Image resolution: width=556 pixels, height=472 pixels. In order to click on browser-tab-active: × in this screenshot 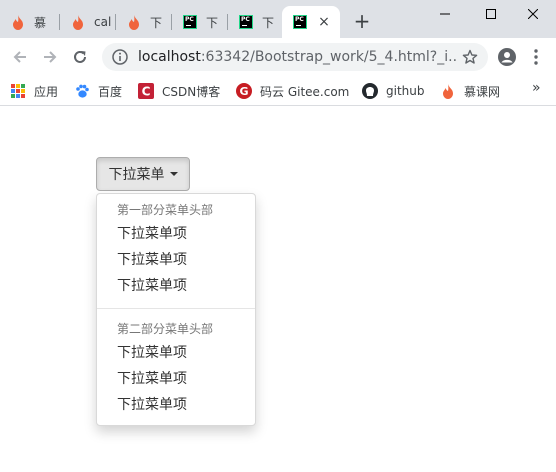, I will do `click(311, 22)`.